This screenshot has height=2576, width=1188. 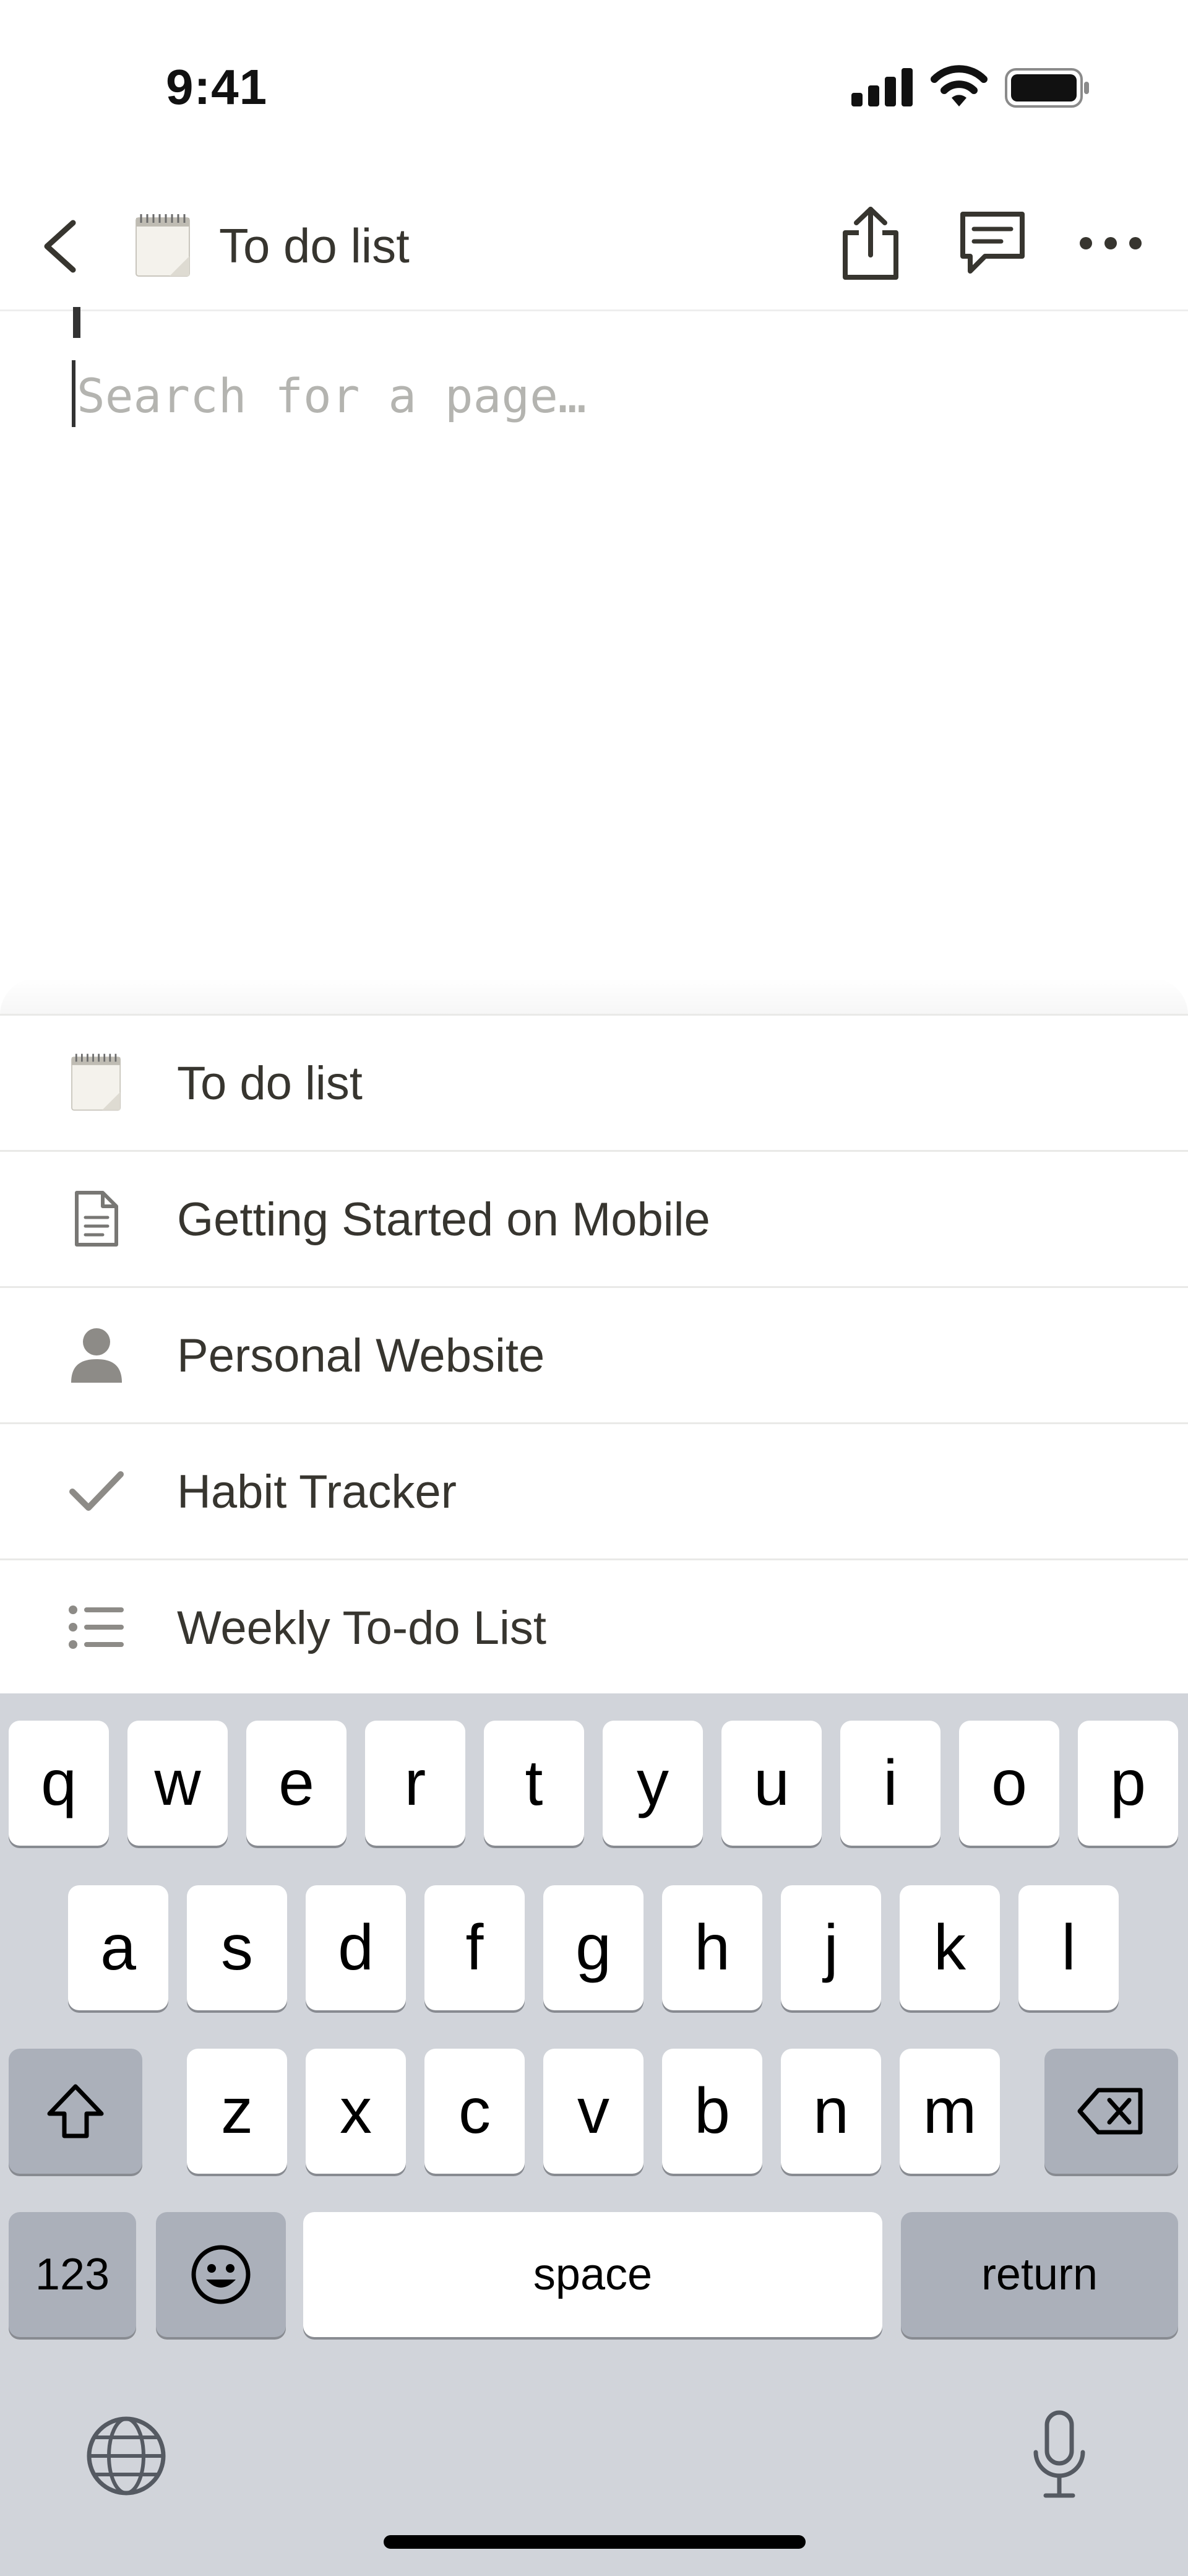 I want to click on comment-icon, so click(x=992, y=243).